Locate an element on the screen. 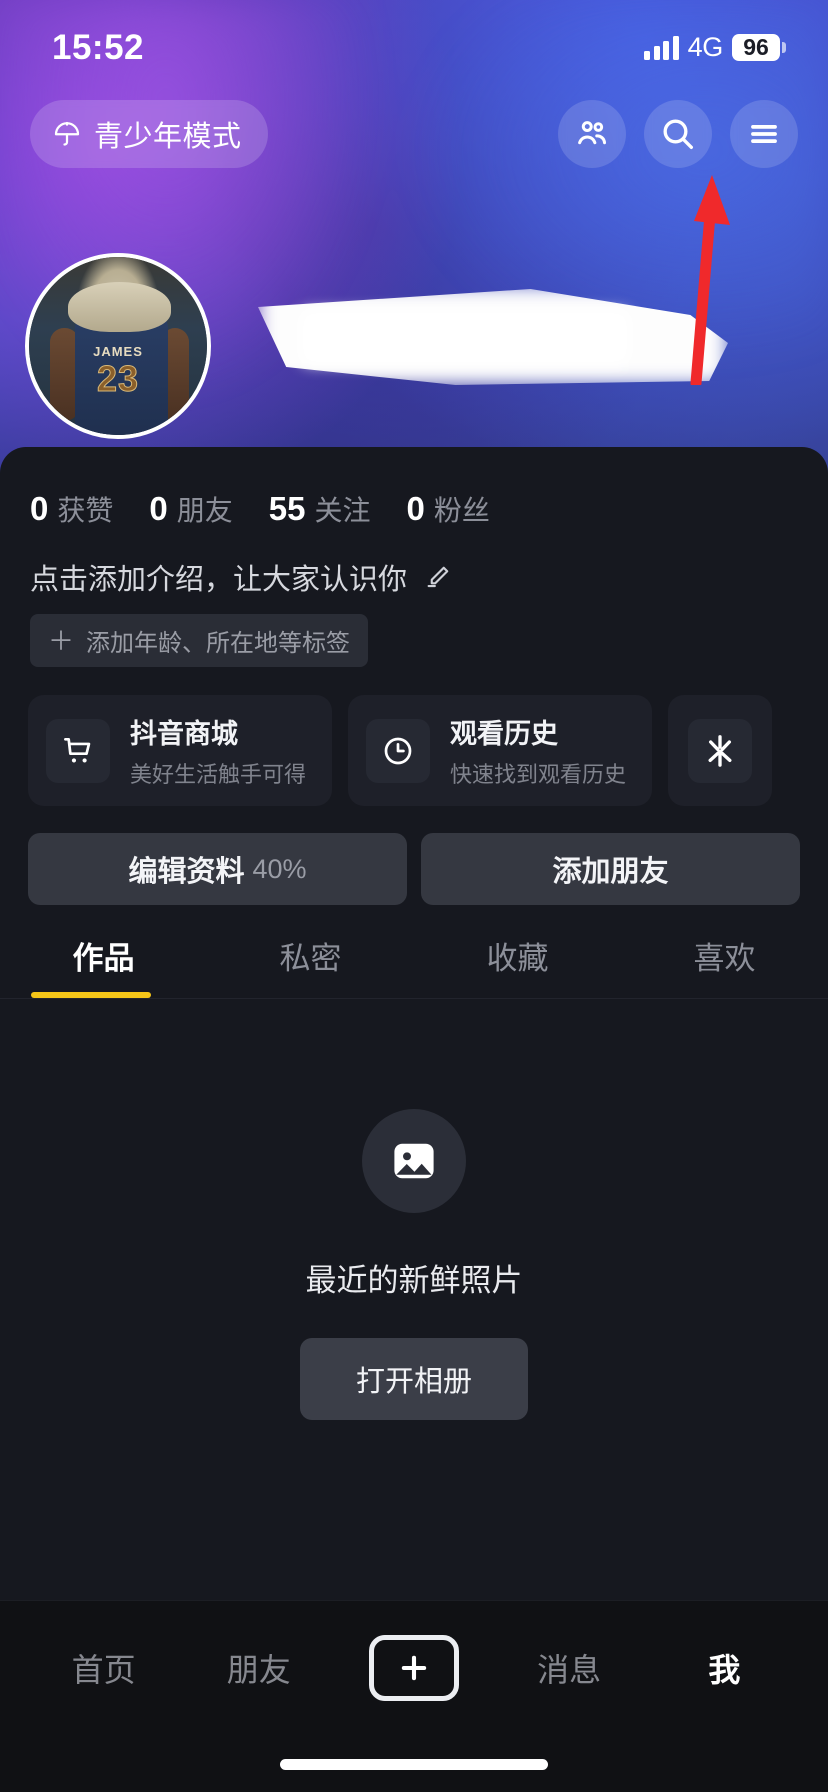 The width and height of the screenshot is (828, 1792). avatar-hood is located at coordinates (120, 306).